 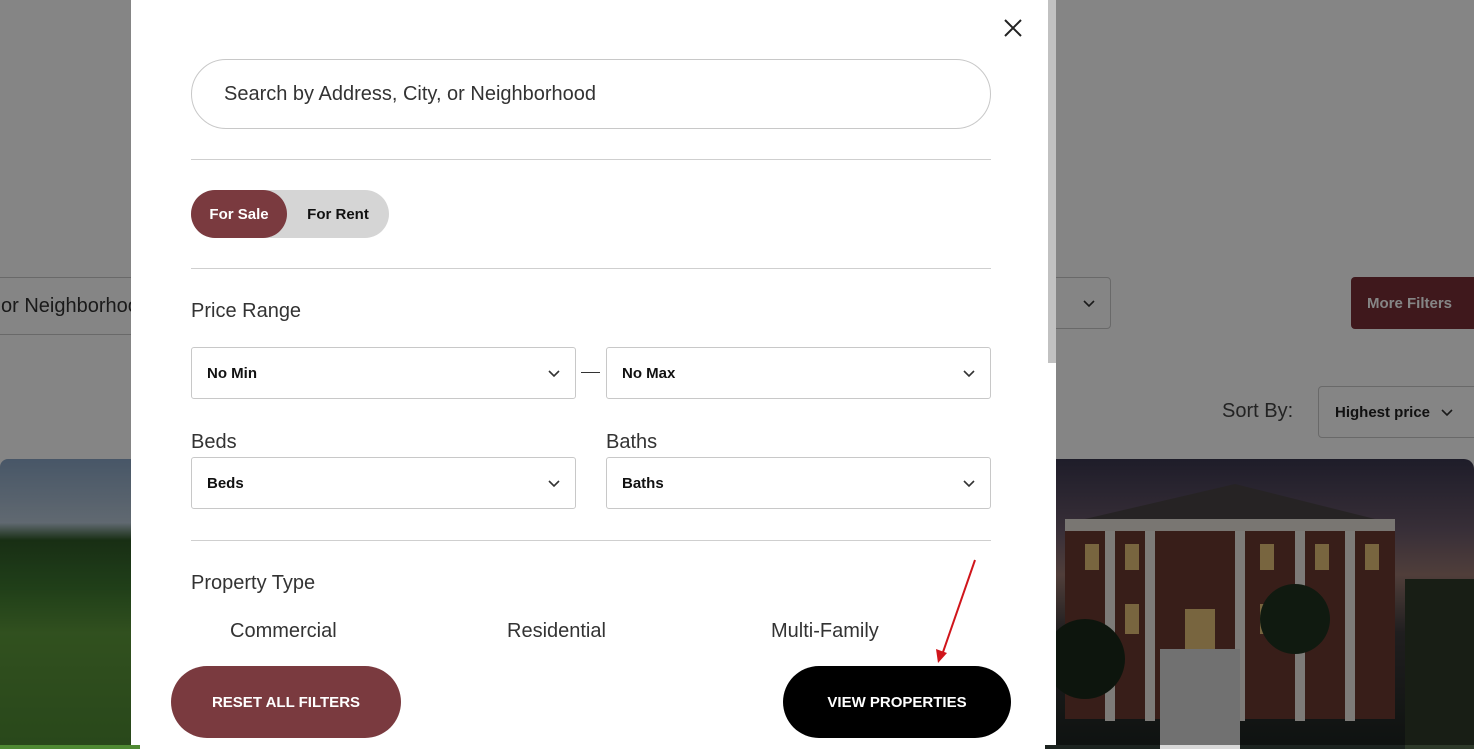 What do you see at coordinates (1013, 28) in the screenshot?
I see `close-icon` at bounding box center [1013, 28].